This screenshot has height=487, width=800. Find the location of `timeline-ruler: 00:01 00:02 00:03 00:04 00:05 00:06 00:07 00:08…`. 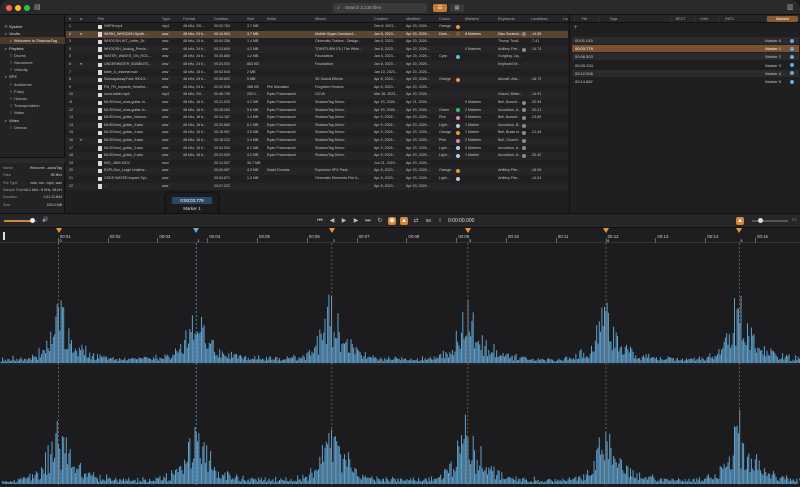

timeline-ruler: 00:01 00:02 00:03 00:04 00:05 00:06 00:07 00:08… is located at coordinates (400, 235).